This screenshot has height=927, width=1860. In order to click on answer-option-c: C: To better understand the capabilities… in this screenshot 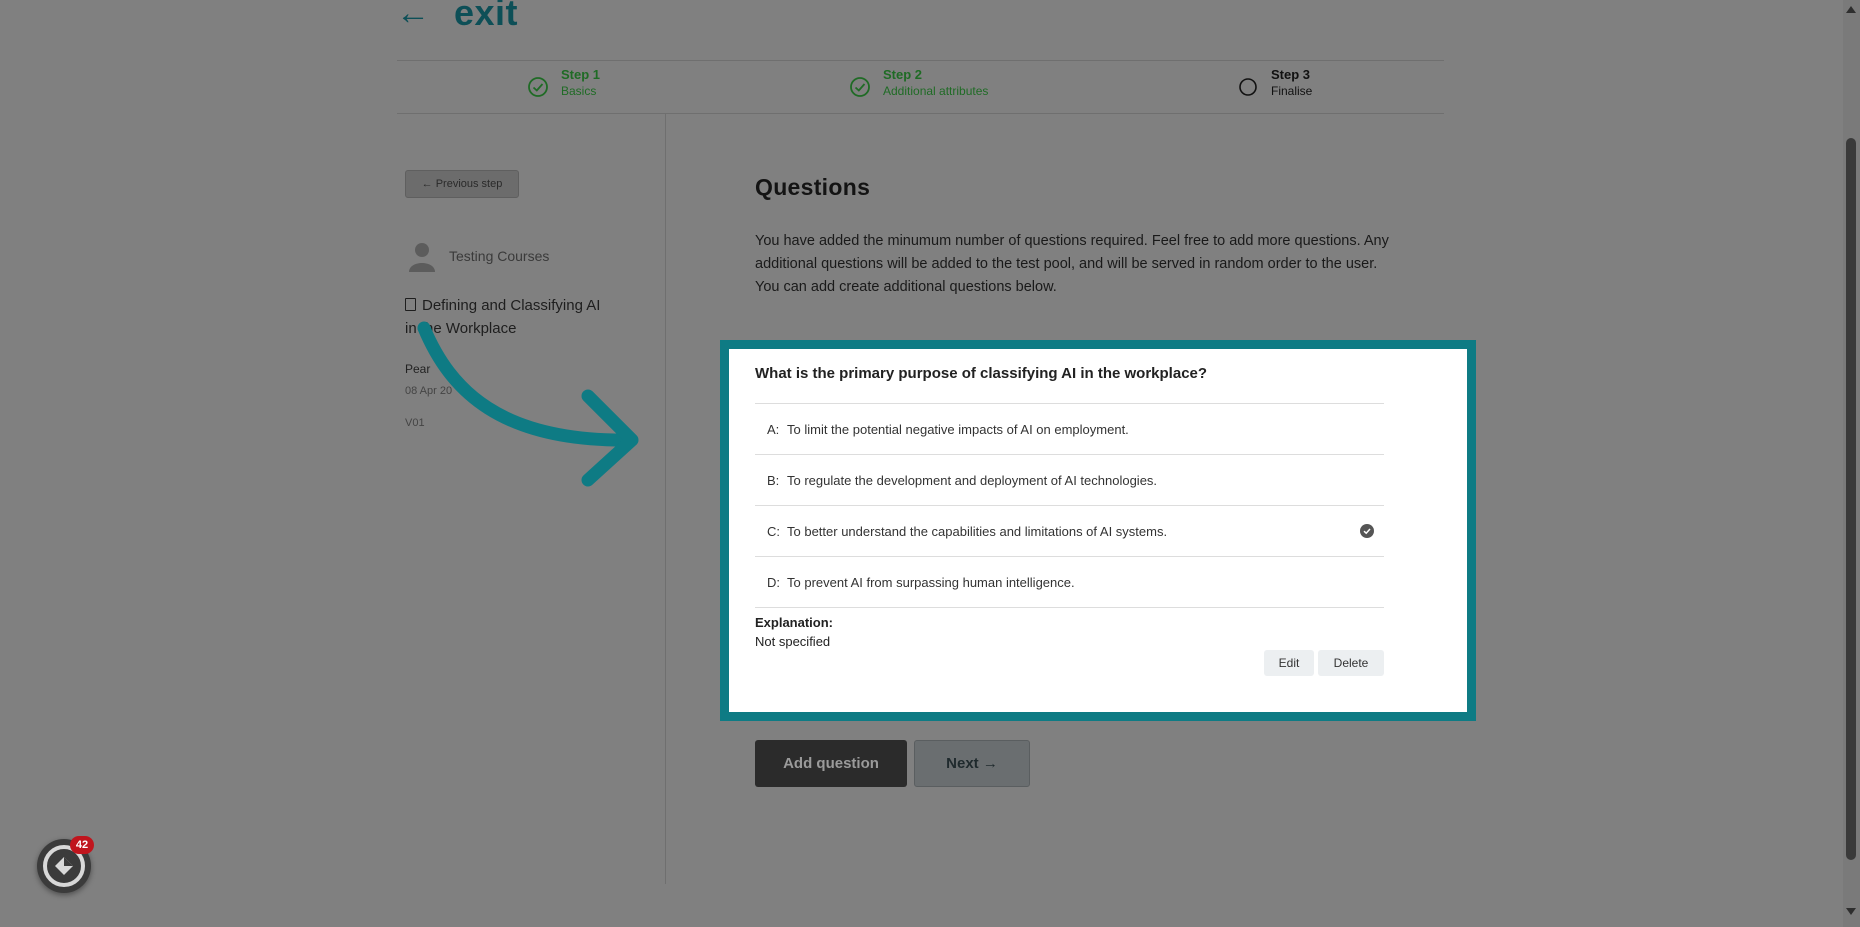, I will do `click(1069, 531)`.